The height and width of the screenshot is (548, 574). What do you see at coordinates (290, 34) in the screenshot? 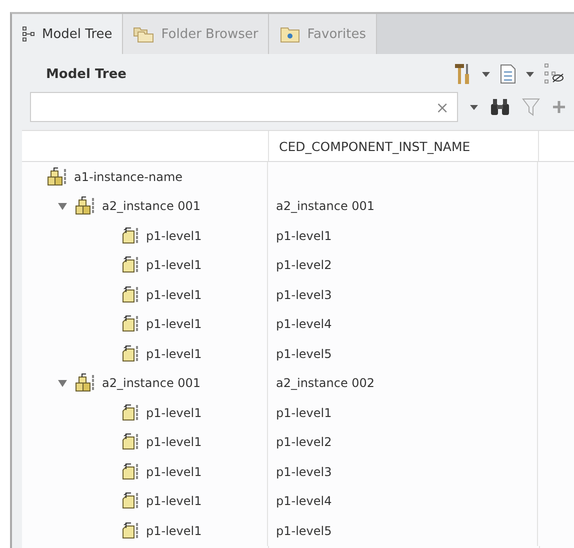
I see `folder-star-icon` at bounding box center [290, 34].